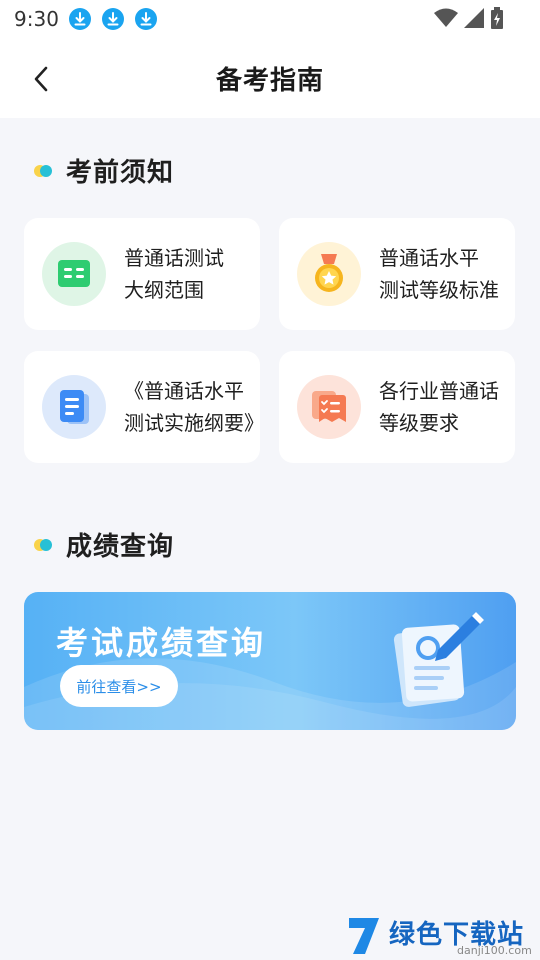 The height and width of the screenshot is (960, 540). Describe the element at coordinates (36, 19) in the screenshot. I see `status-time: 9:30` at that location.